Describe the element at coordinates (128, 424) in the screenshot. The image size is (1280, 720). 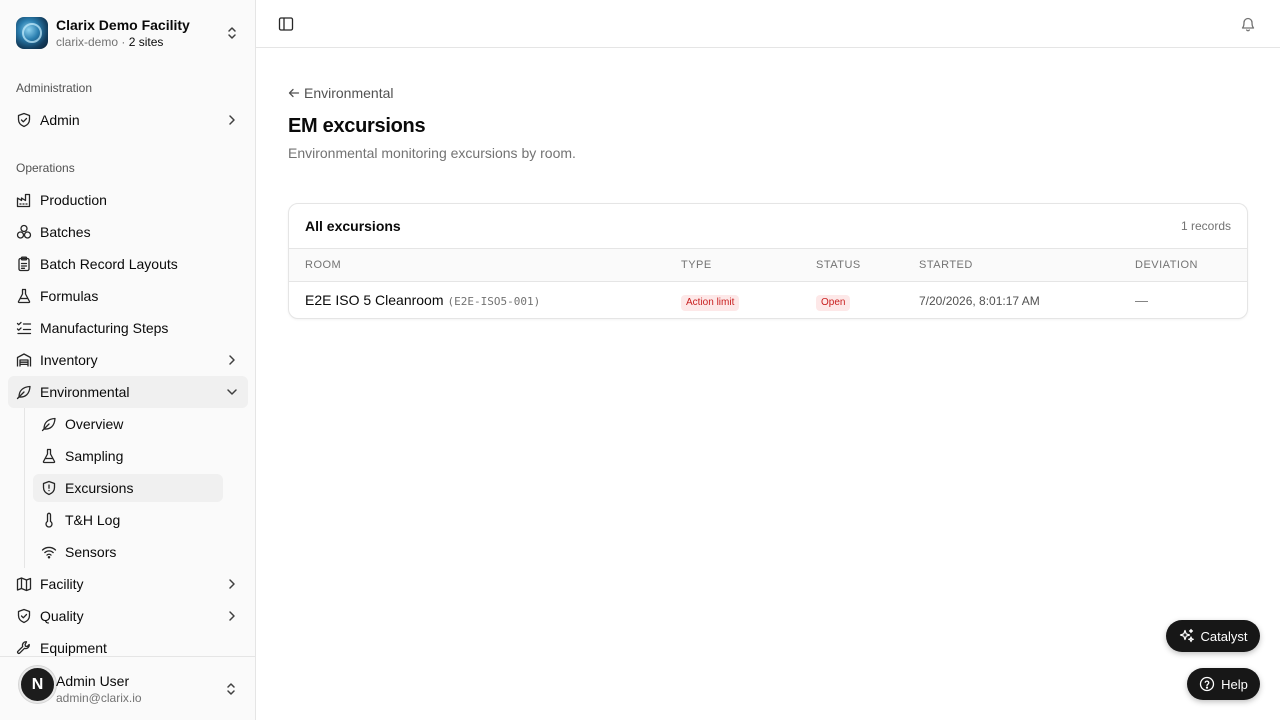
I see `sidebar-subitem-overview: Overview` at that location.